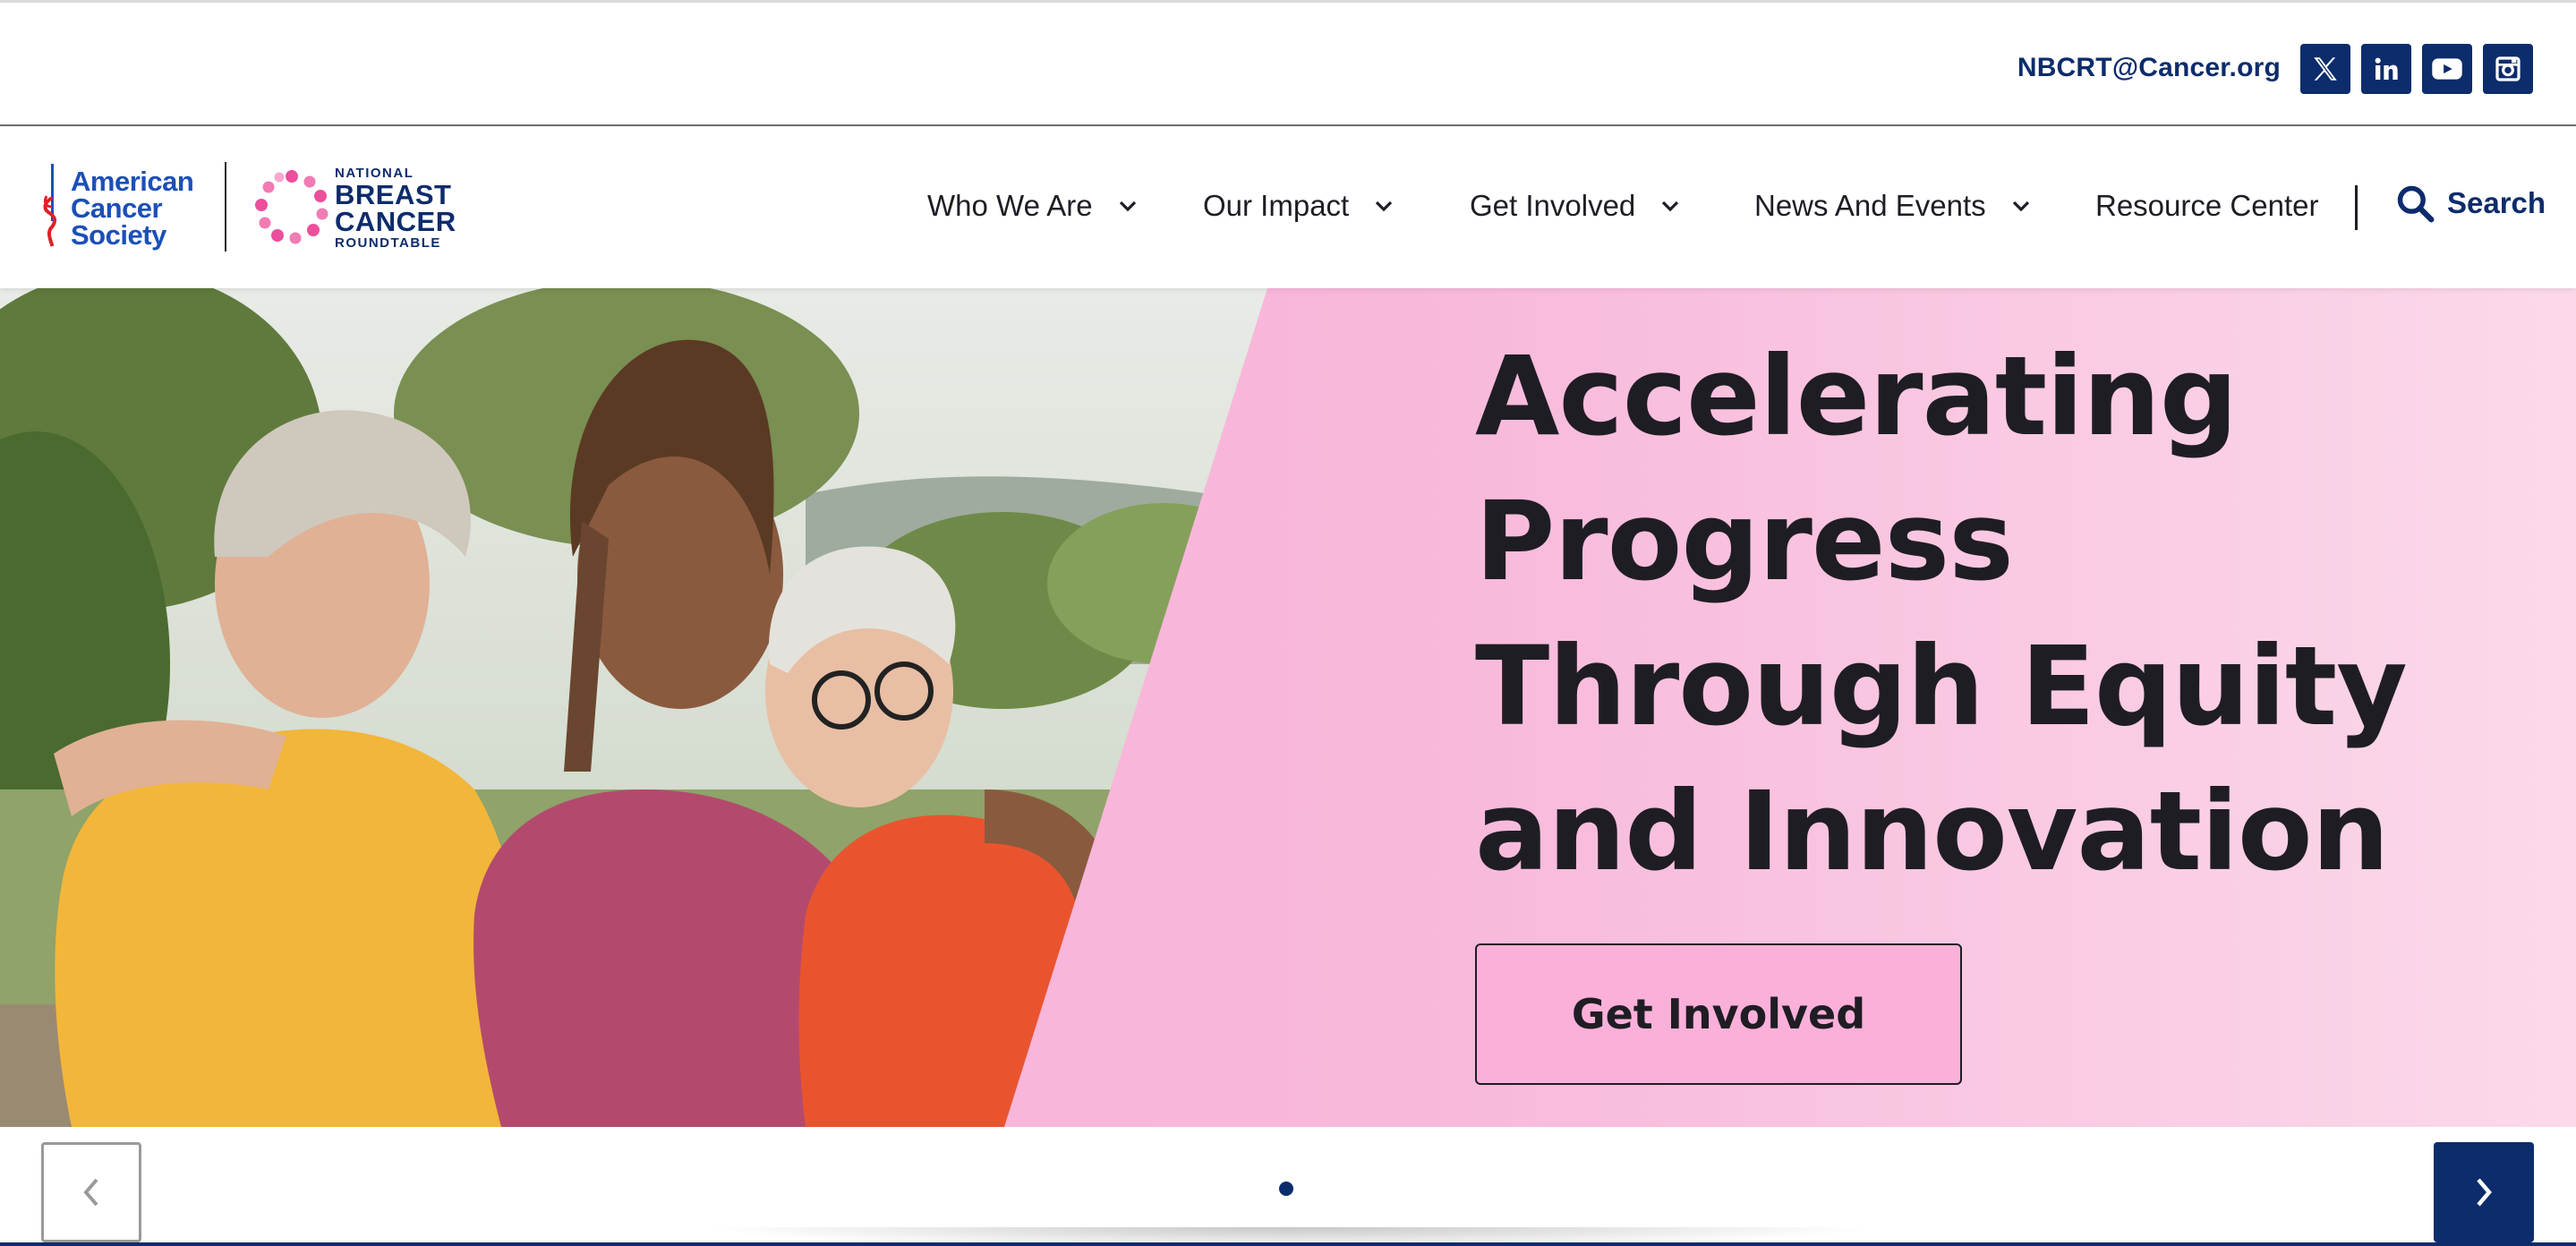 The width and height of the screenshot is (2576, 1246). Describe the element at coordinates (1744, 541) in the screenshot. I see `hero-title-line: Progress` at that location.